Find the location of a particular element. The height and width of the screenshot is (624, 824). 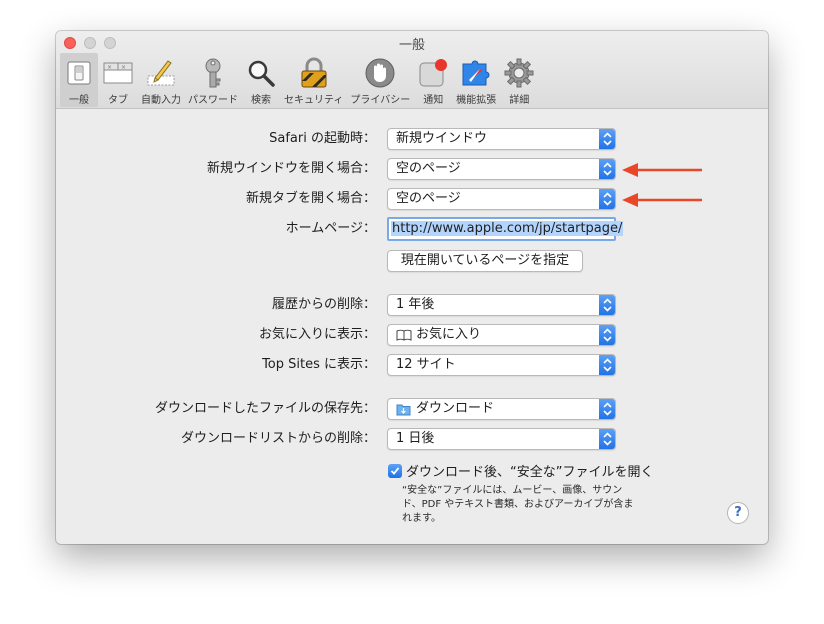

tab-general: 一般 is located at coordinates (79, 80).